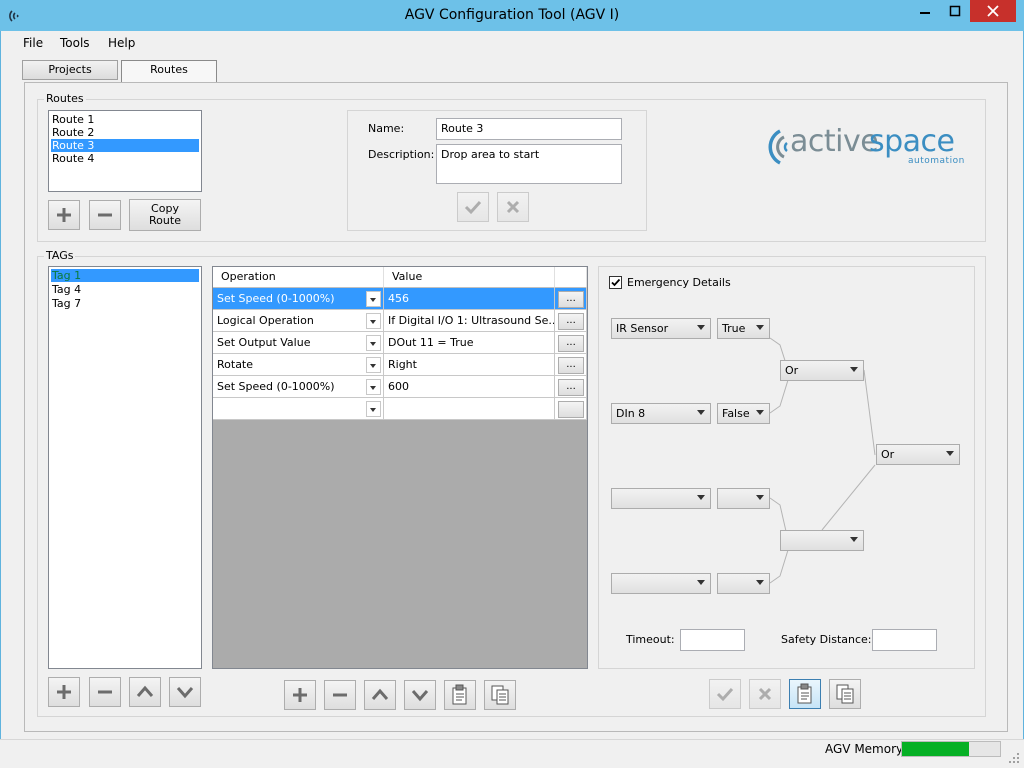 This screenshot has height=768, width=1024. Describe the element at coordinates (826, 639) in the screenshot. I see `safety-distance-label: Safety Distance:` at that location.